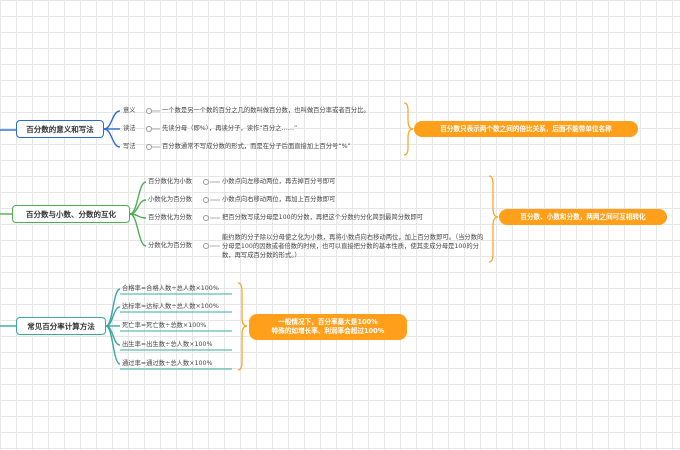  What do you see at coordinates (328, 322) in the screenshot?
I see `section3-callout-line1: 一般情况下，百分率最大是100%` at bounding box center [328, 322].